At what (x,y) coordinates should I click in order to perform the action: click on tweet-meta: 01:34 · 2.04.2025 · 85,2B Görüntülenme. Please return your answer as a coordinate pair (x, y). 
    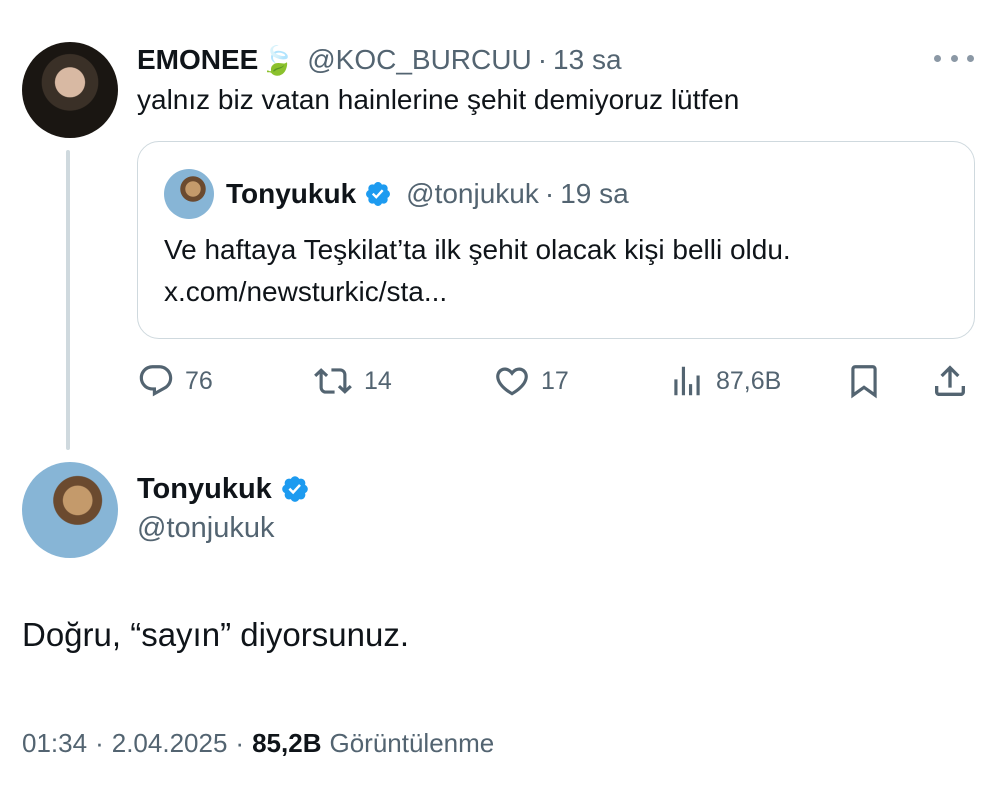
    Looking at the image, I should click on (258, 743).